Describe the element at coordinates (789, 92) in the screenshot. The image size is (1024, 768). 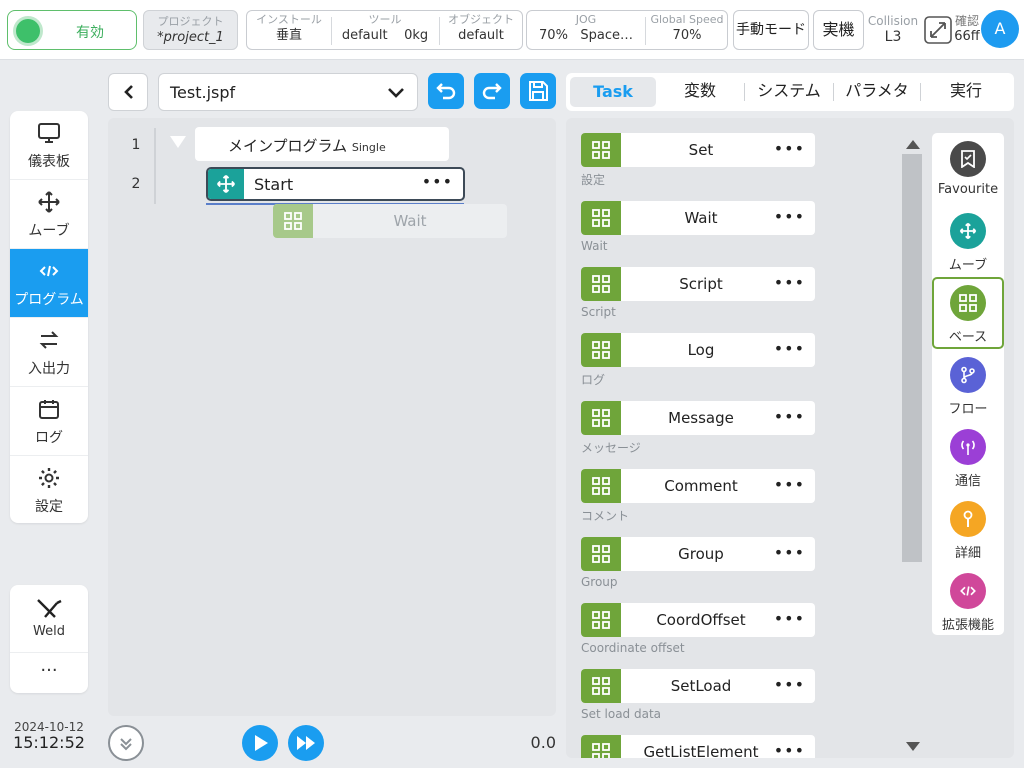
I see `tab-system: システム` at that location.